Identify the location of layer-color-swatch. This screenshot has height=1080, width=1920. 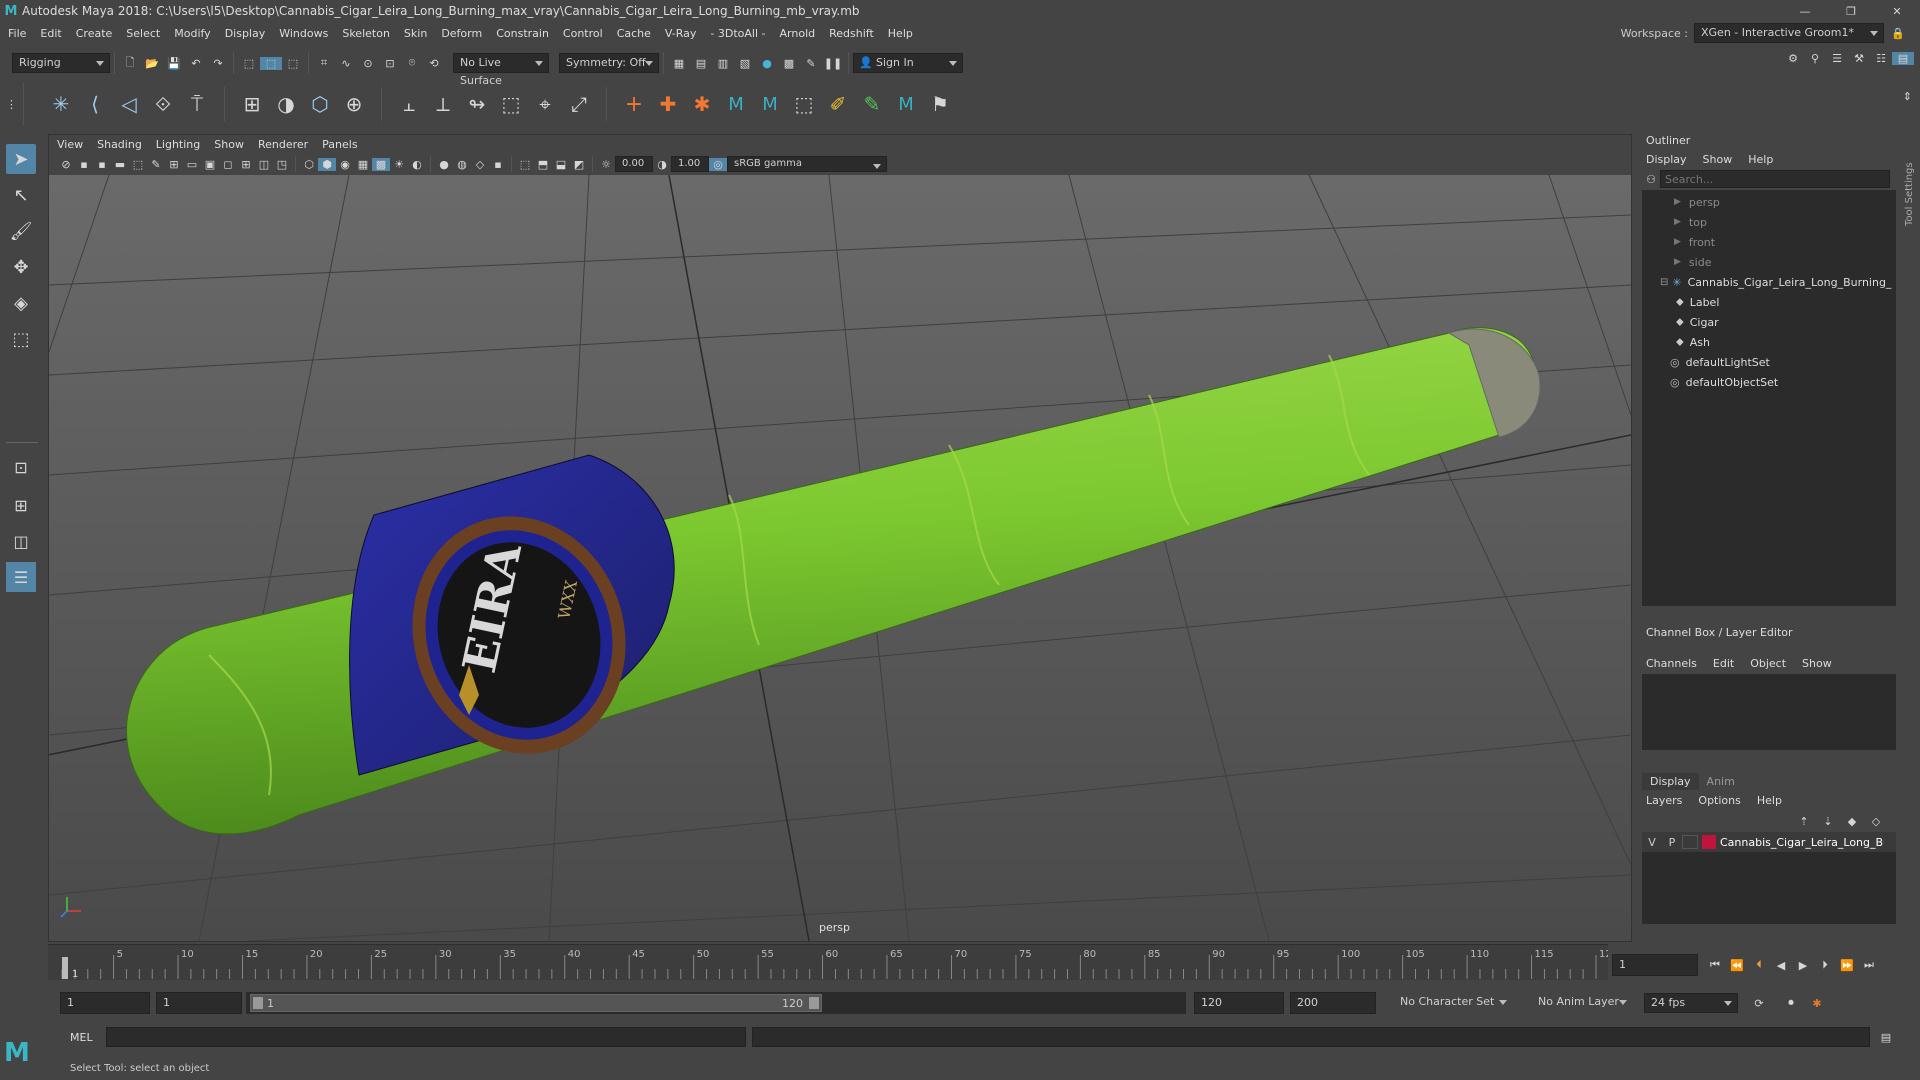
(1709, 842).